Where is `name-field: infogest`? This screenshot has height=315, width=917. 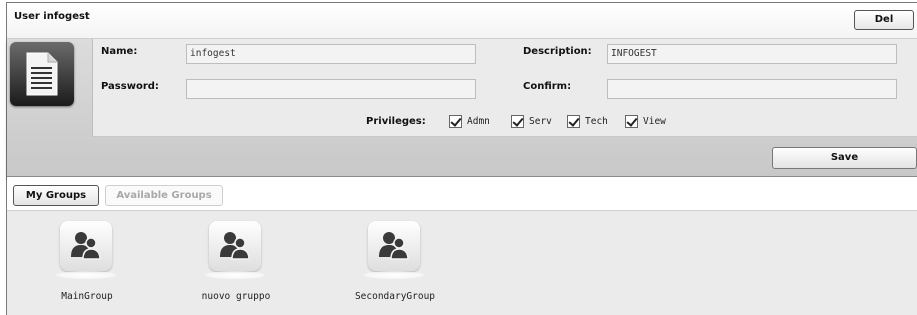 name-field: infogest is located at coordinates (331, 54).